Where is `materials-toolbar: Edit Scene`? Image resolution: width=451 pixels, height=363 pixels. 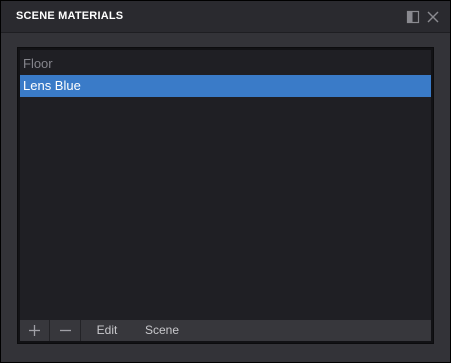
materials-toolbar: Edit Scene is located at coordinates (225, 330).